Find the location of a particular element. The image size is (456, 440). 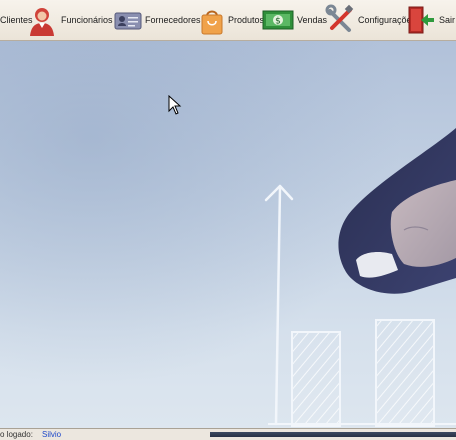

toolbar-button-produtos: Produtos is located at coordinates (231, 20).